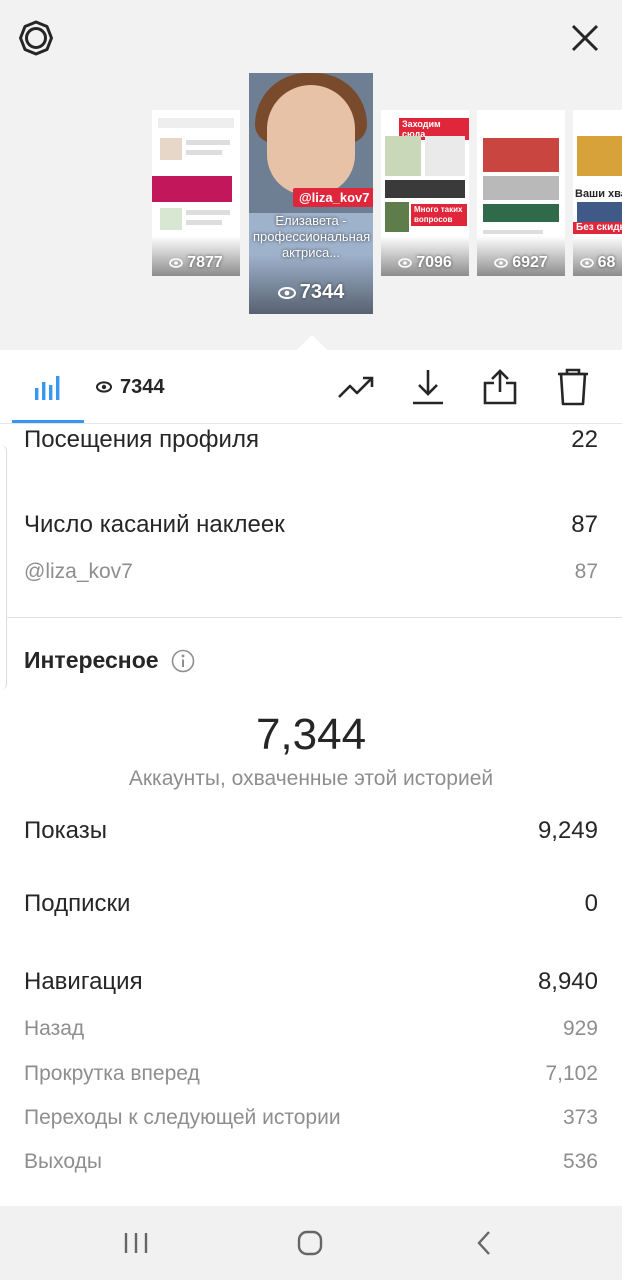  What do you see at coordinates (112, 1073) in the screenshot?
I see `stat-label: Прокрутка вперед` at bounding box center [112, 1073].